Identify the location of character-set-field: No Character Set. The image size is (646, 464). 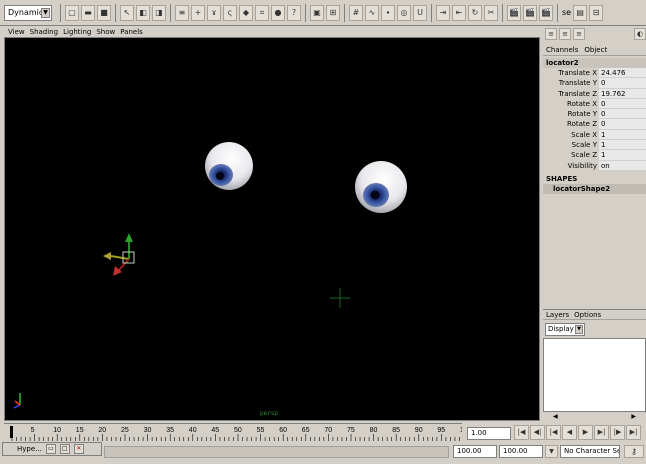
(590, 451).